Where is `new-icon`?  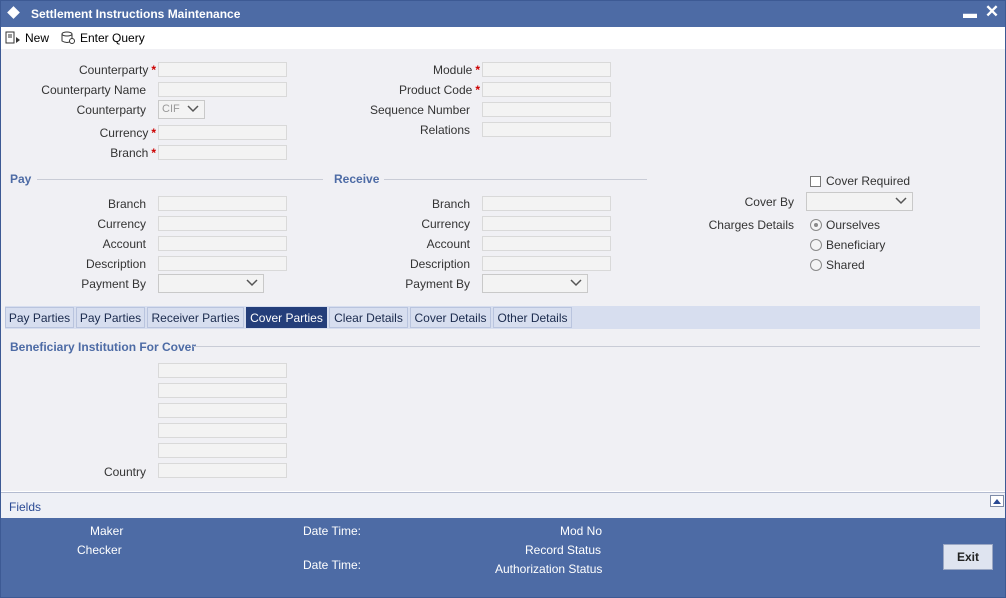 new-icon is located at coordinates (12, 37).